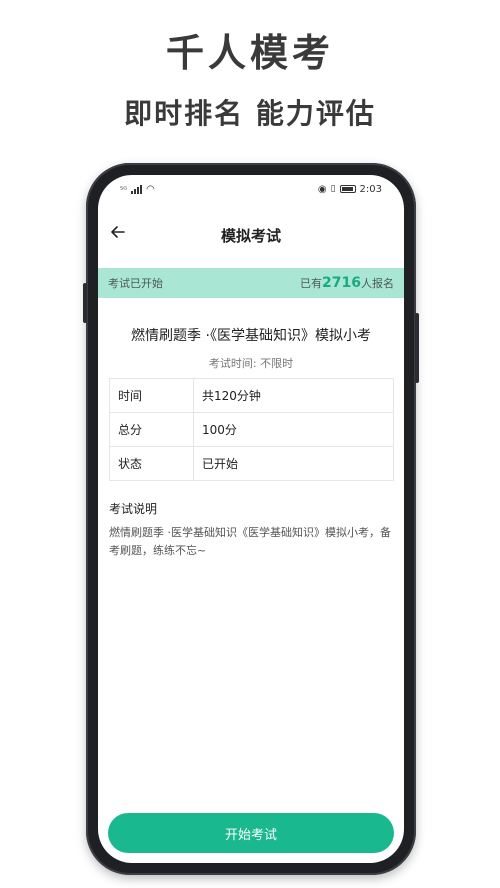  I want to click on table-row: 状态 已开始, so click(251, 463).